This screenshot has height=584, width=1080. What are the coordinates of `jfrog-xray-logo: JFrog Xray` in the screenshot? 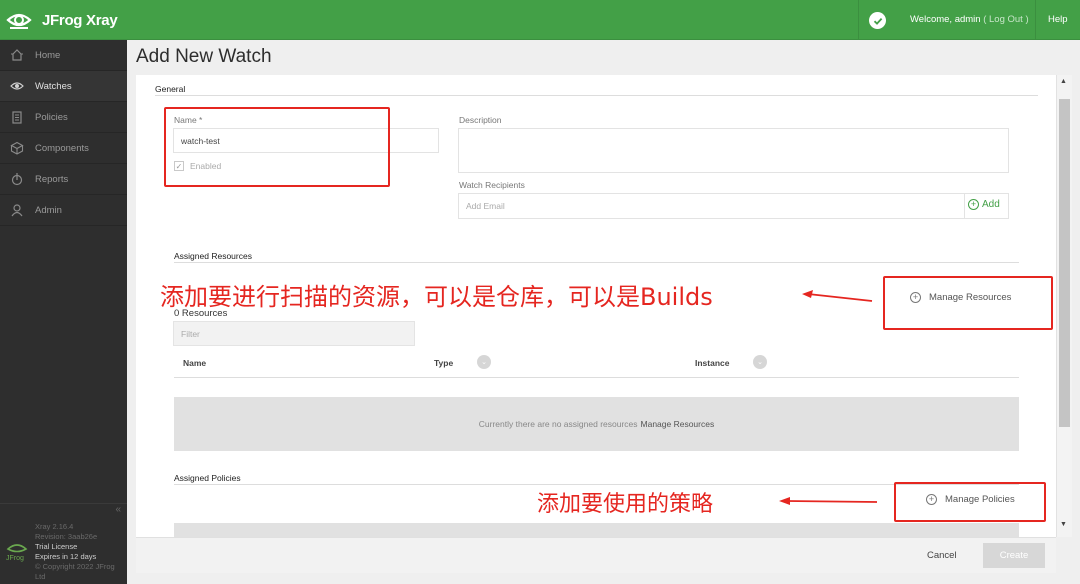 It's located at (62, 20).